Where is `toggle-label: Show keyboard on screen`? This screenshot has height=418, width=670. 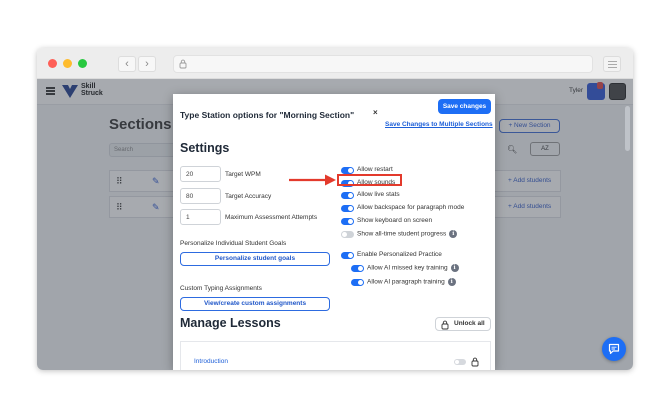
toggle-label: Show keyboard on screen is located at coordinates (395, 220).